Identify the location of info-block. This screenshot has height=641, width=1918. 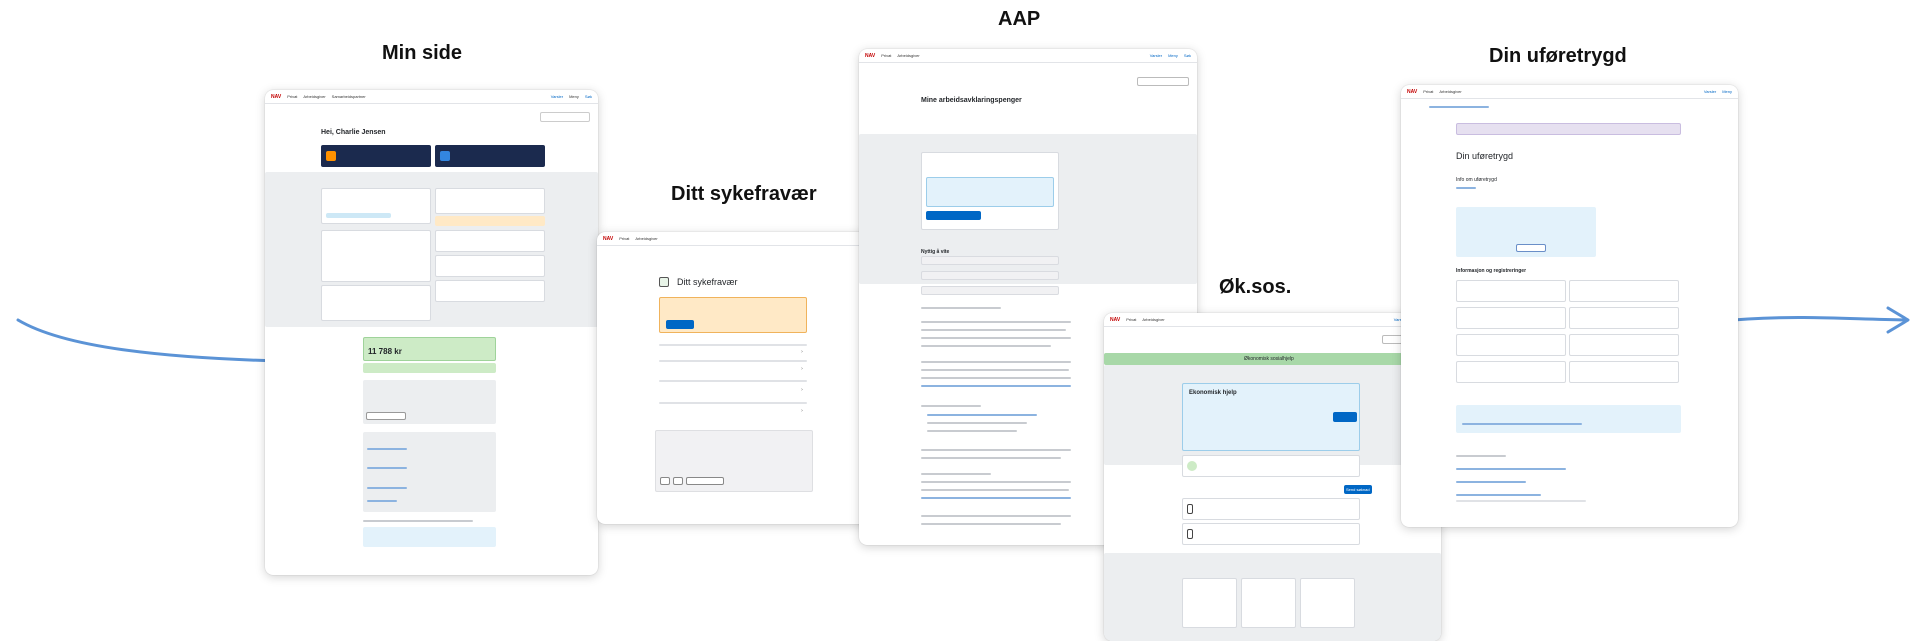
(429, 537).